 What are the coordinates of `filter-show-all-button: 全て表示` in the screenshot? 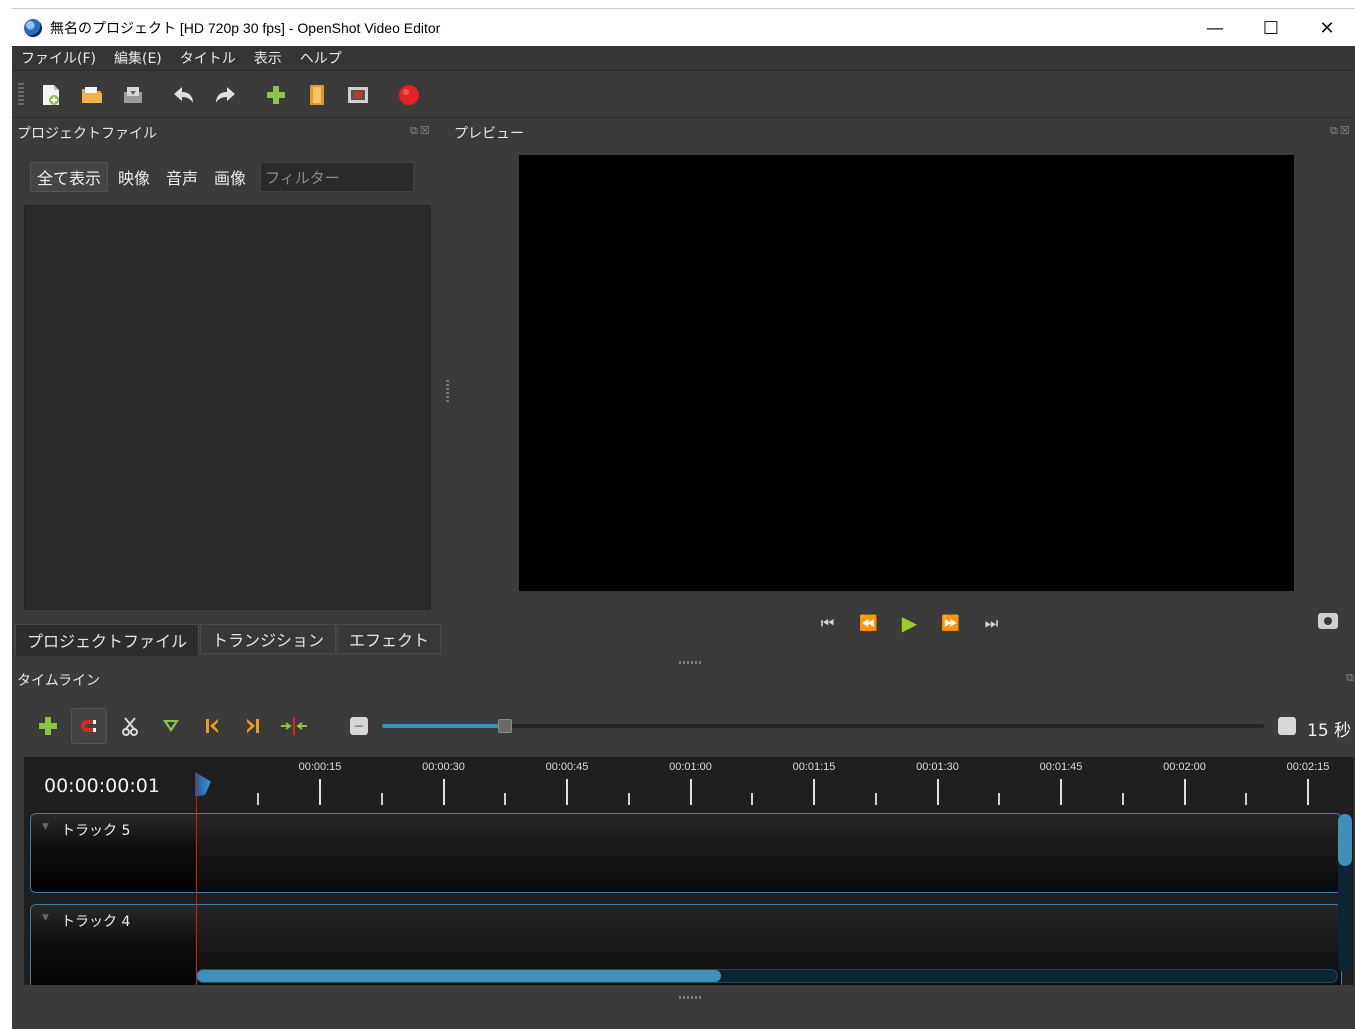 It's located at (69, 177).